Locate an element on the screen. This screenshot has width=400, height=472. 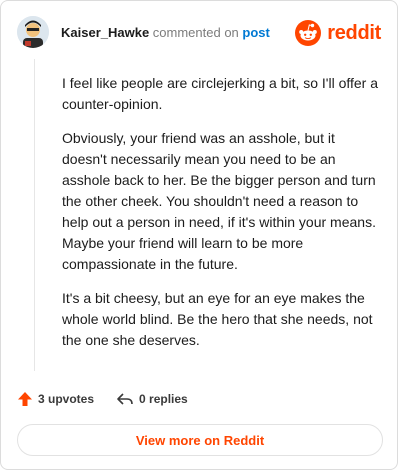
avatar-image is located at coordinates (33, 32).